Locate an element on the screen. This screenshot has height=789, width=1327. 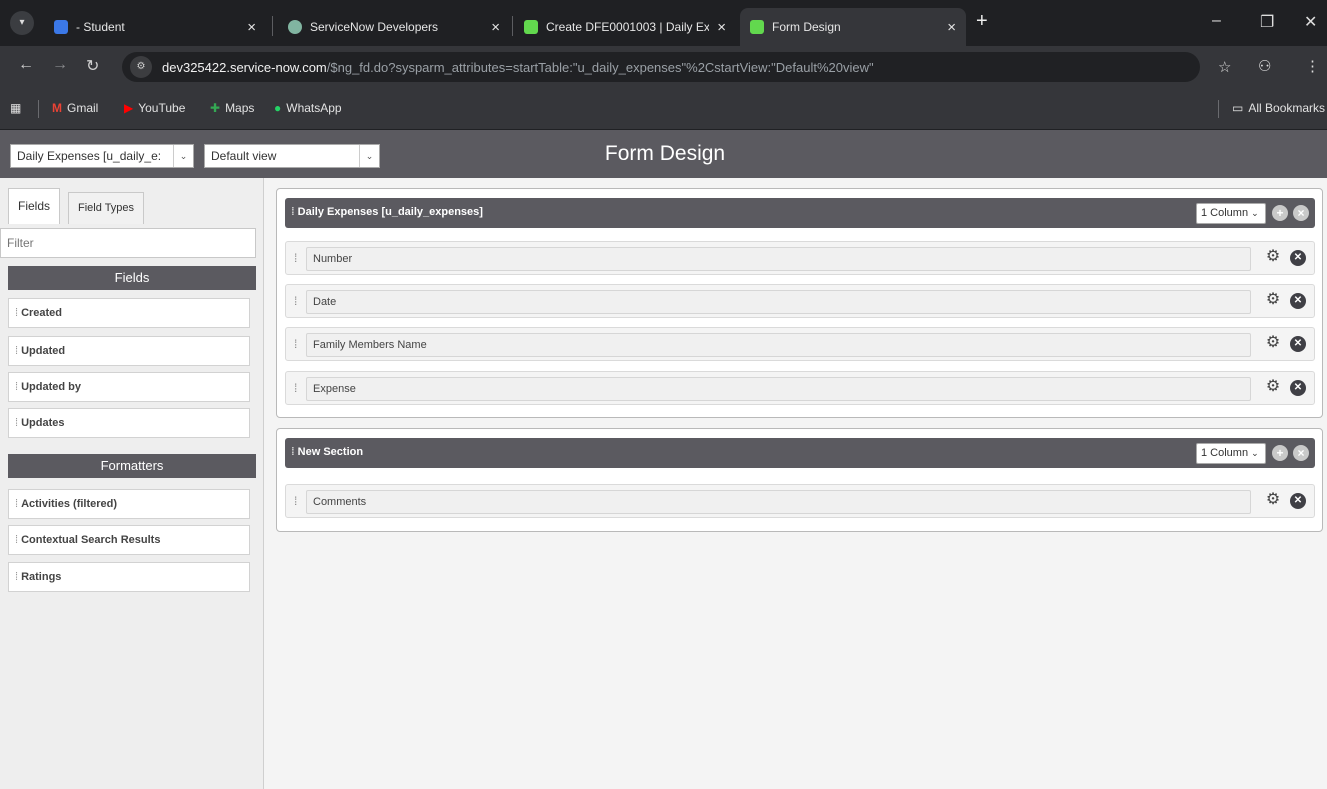
youtube-icon: ▶ is located at coordinates (129, 108).